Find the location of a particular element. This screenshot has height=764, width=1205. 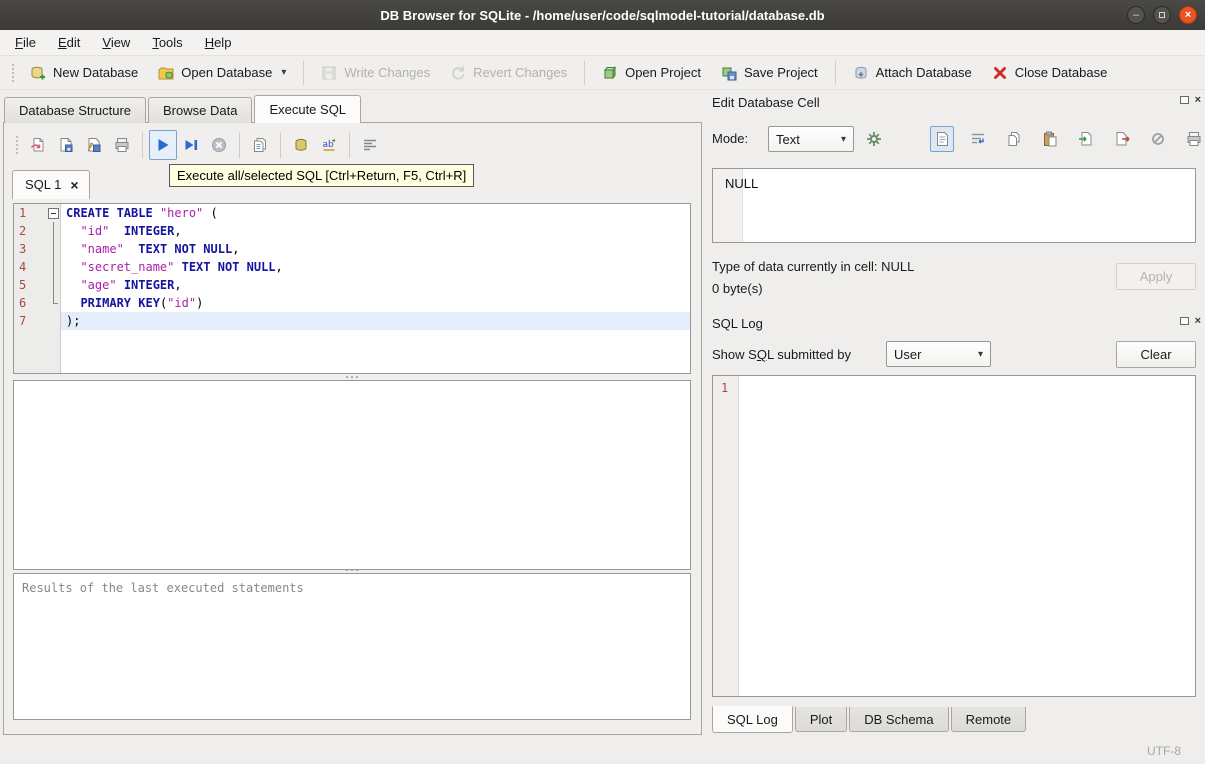

export-cell-data-button is located at coordinates (1122, 139).